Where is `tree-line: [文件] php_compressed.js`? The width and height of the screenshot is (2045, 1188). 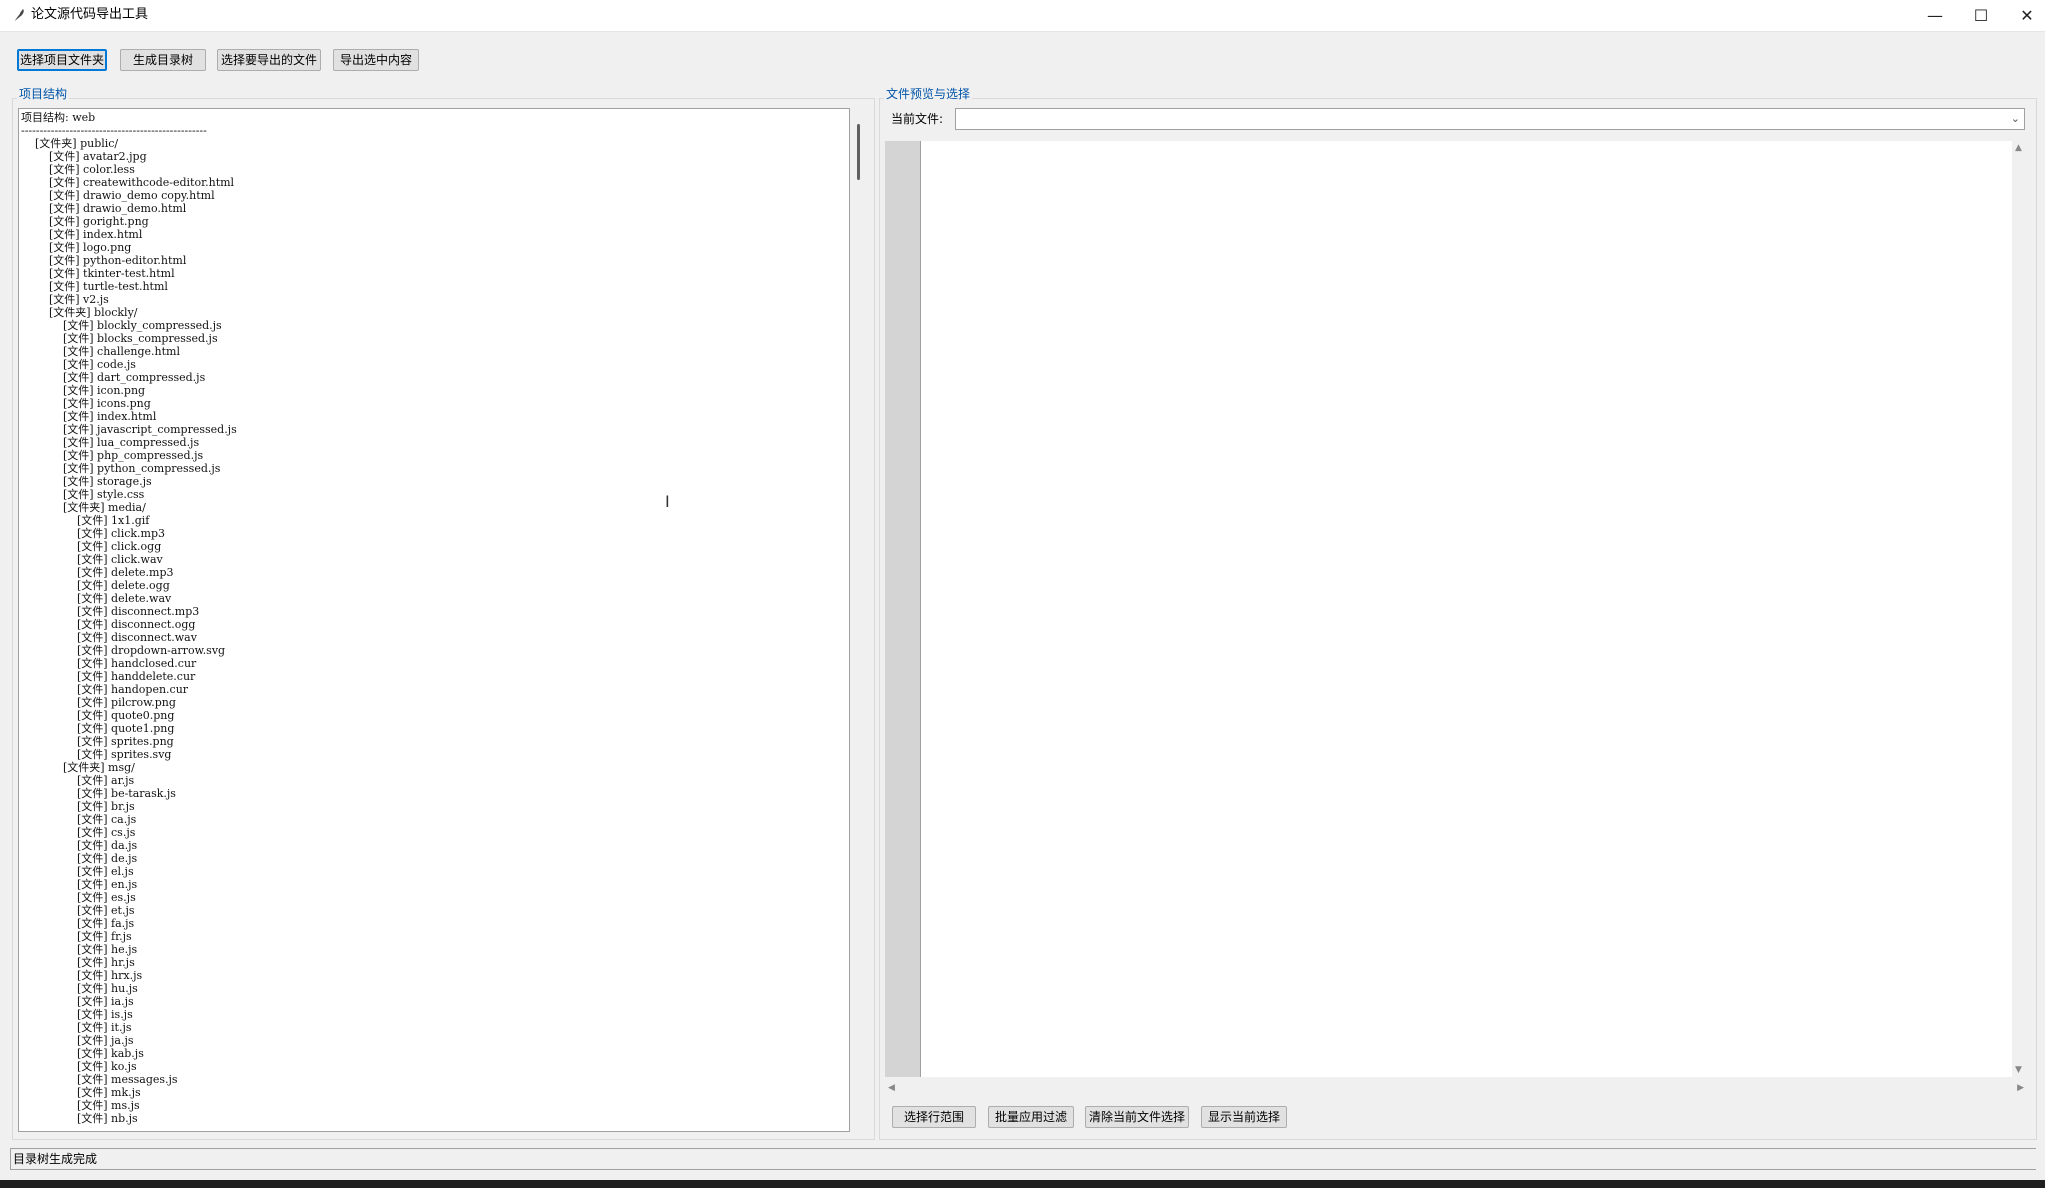
tree-line: [文件] php_compressed.js is located at coordinates (112, 455).